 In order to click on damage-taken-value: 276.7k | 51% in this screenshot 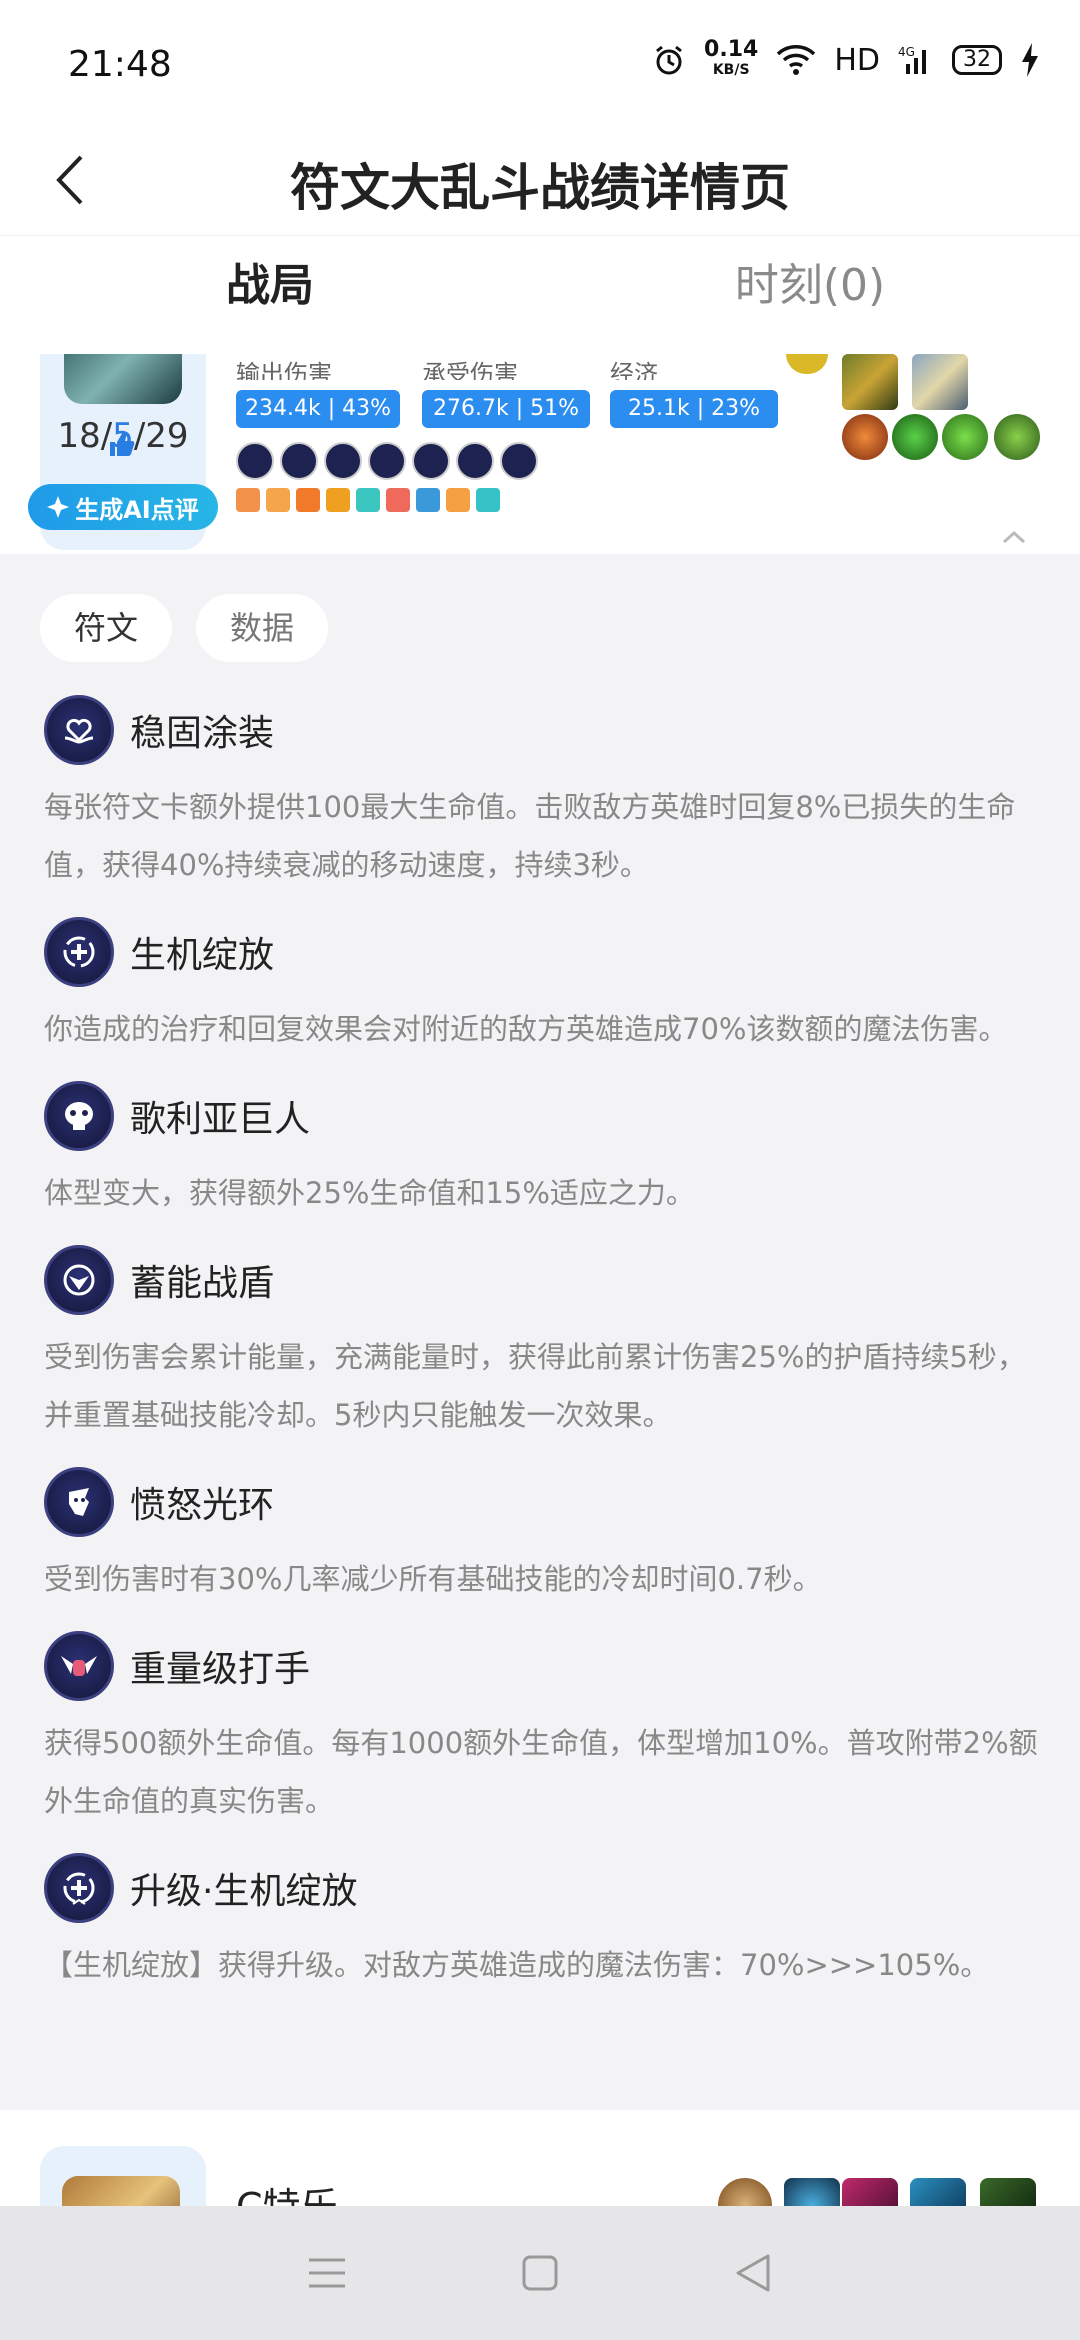, I will do `click(506, 409)`.